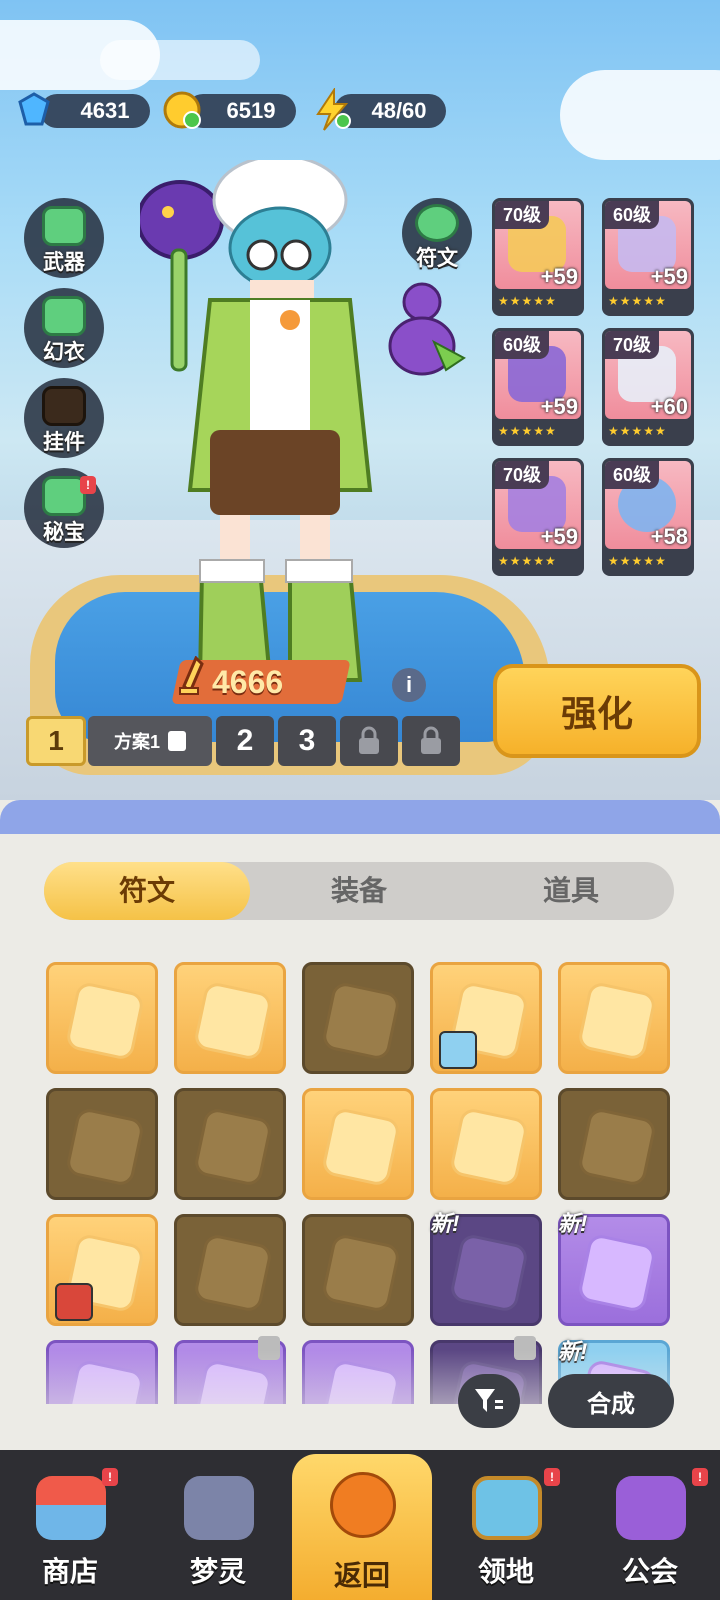 The width and height of the screenshot is (720, 1600). I want to click on plan-1-button: 1, so click(56, 741).